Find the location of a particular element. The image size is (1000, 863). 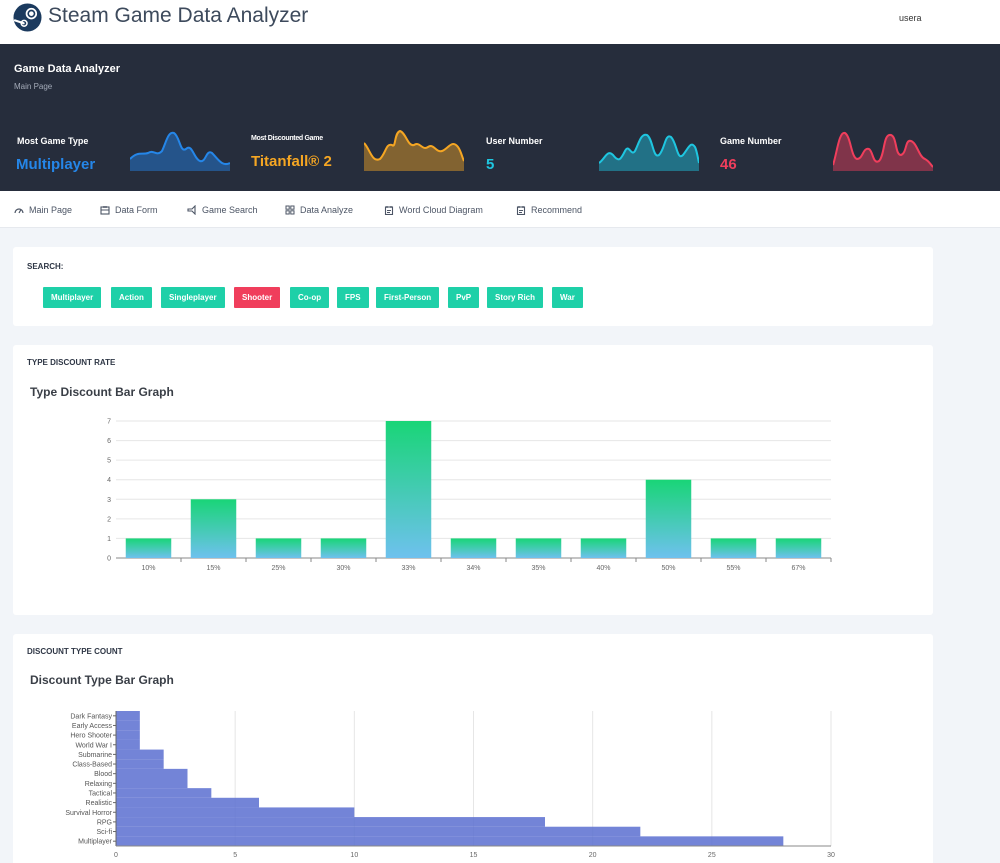

stat-value-game-number: 46 is located at coordinates (728, 164).